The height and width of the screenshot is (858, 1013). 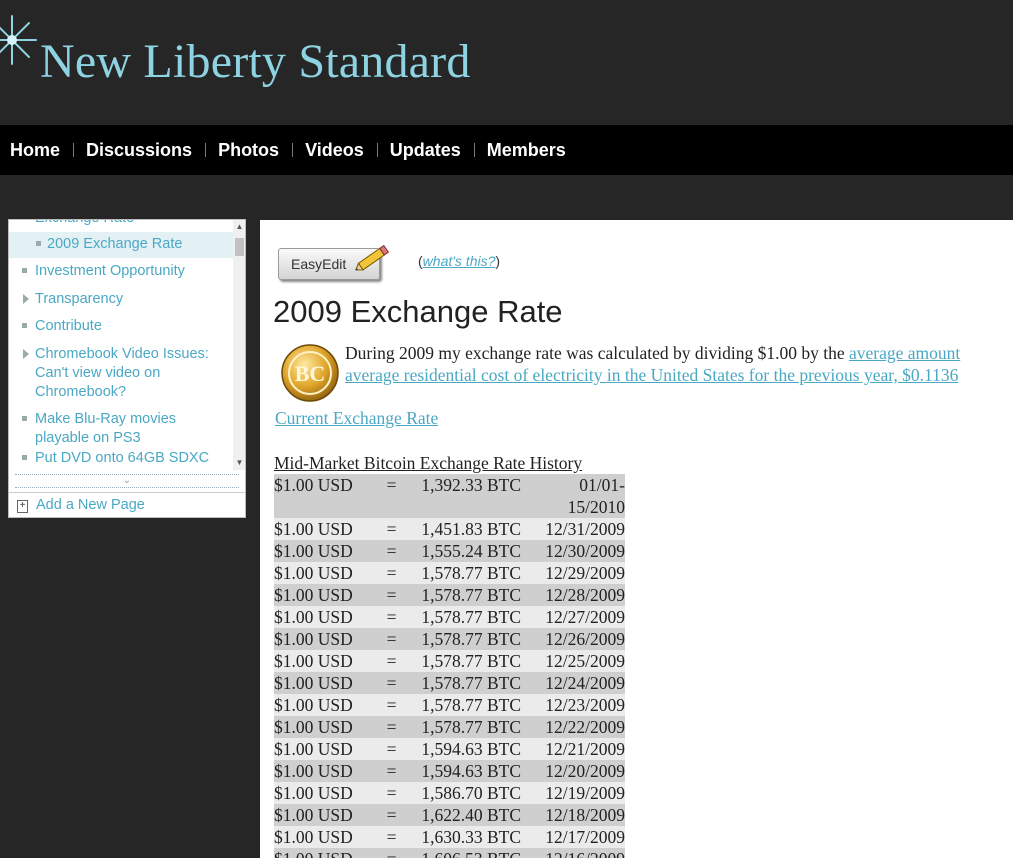 What do you see at coordinates (449, 727) in the screenshot?
I see `table-row: $1.00 USD = 1,578.77 BTC 12/22/2009` at bounding box center [449, 727].